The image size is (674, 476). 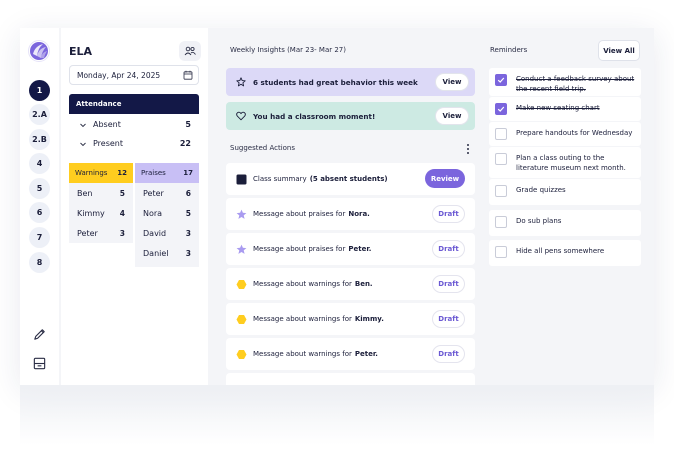 I want to click on reminder-item: Make new seating chart, so click(x=565, y=109).